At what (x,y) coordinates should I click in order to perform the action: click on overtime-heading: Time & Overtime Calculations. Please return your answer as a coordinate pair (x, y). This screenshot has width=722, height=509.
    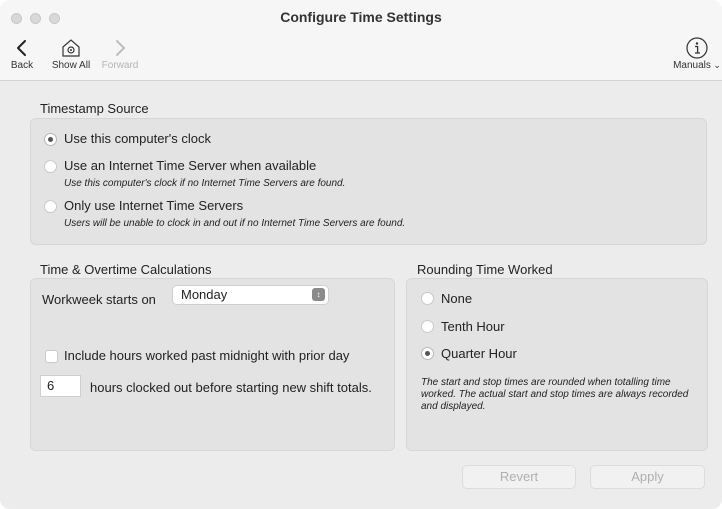
    Looking at the image, I should click on (126, 269).